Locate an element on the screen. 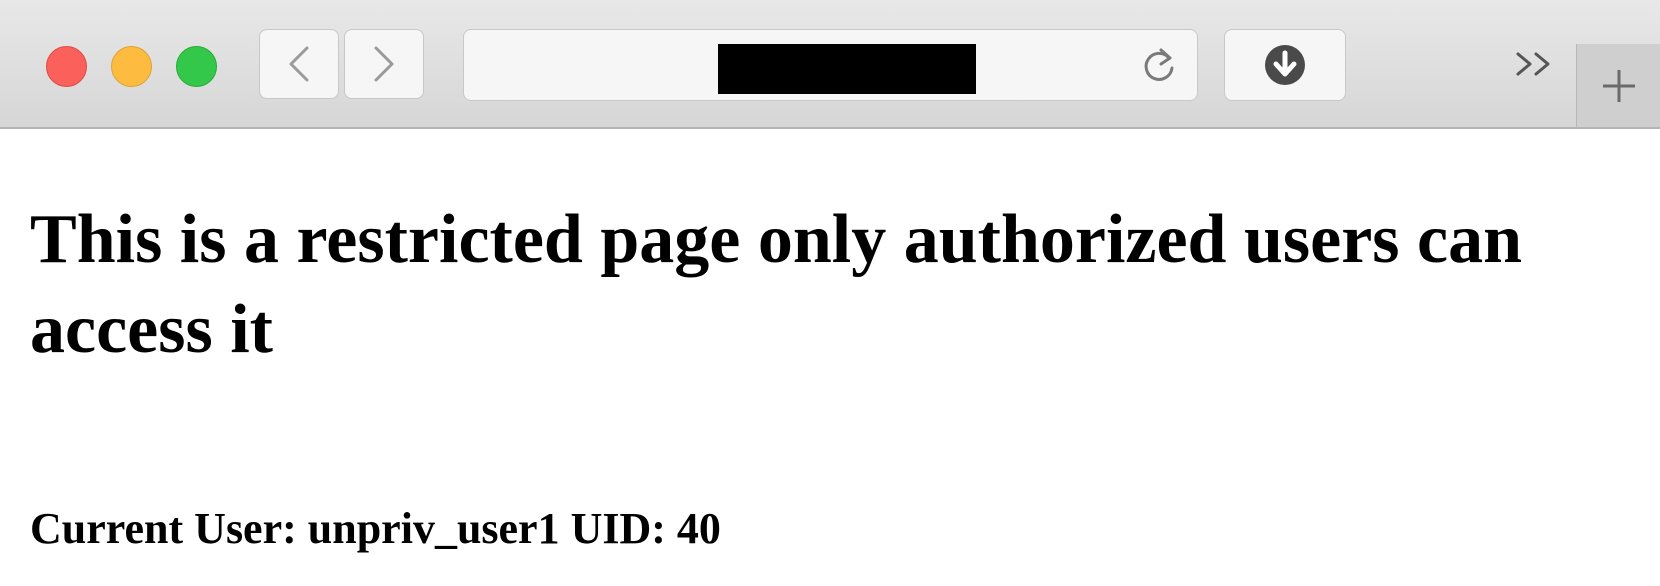 This screenshot has width=1660, height=586. forward-button is located at coordinates (384, 64).